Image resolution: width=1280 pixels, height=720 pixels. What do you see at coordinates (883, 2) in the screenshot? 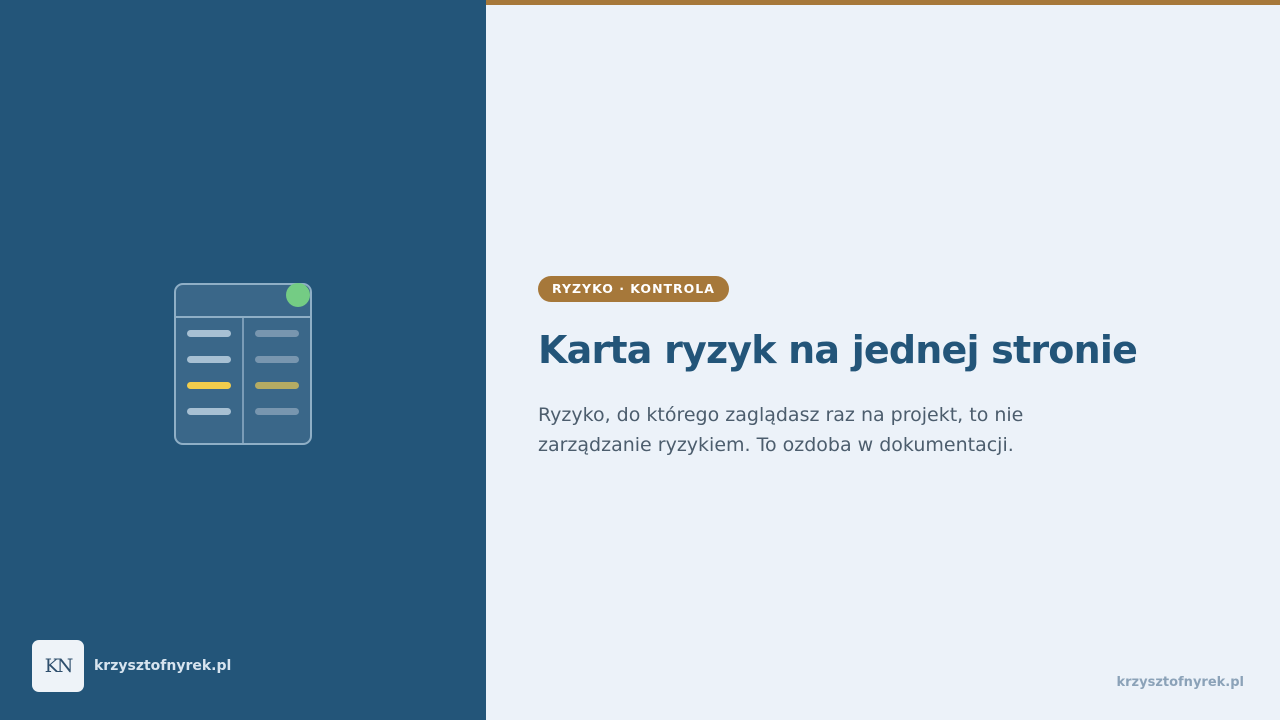
I see `accent-bar` at bounding box center [883, 2].